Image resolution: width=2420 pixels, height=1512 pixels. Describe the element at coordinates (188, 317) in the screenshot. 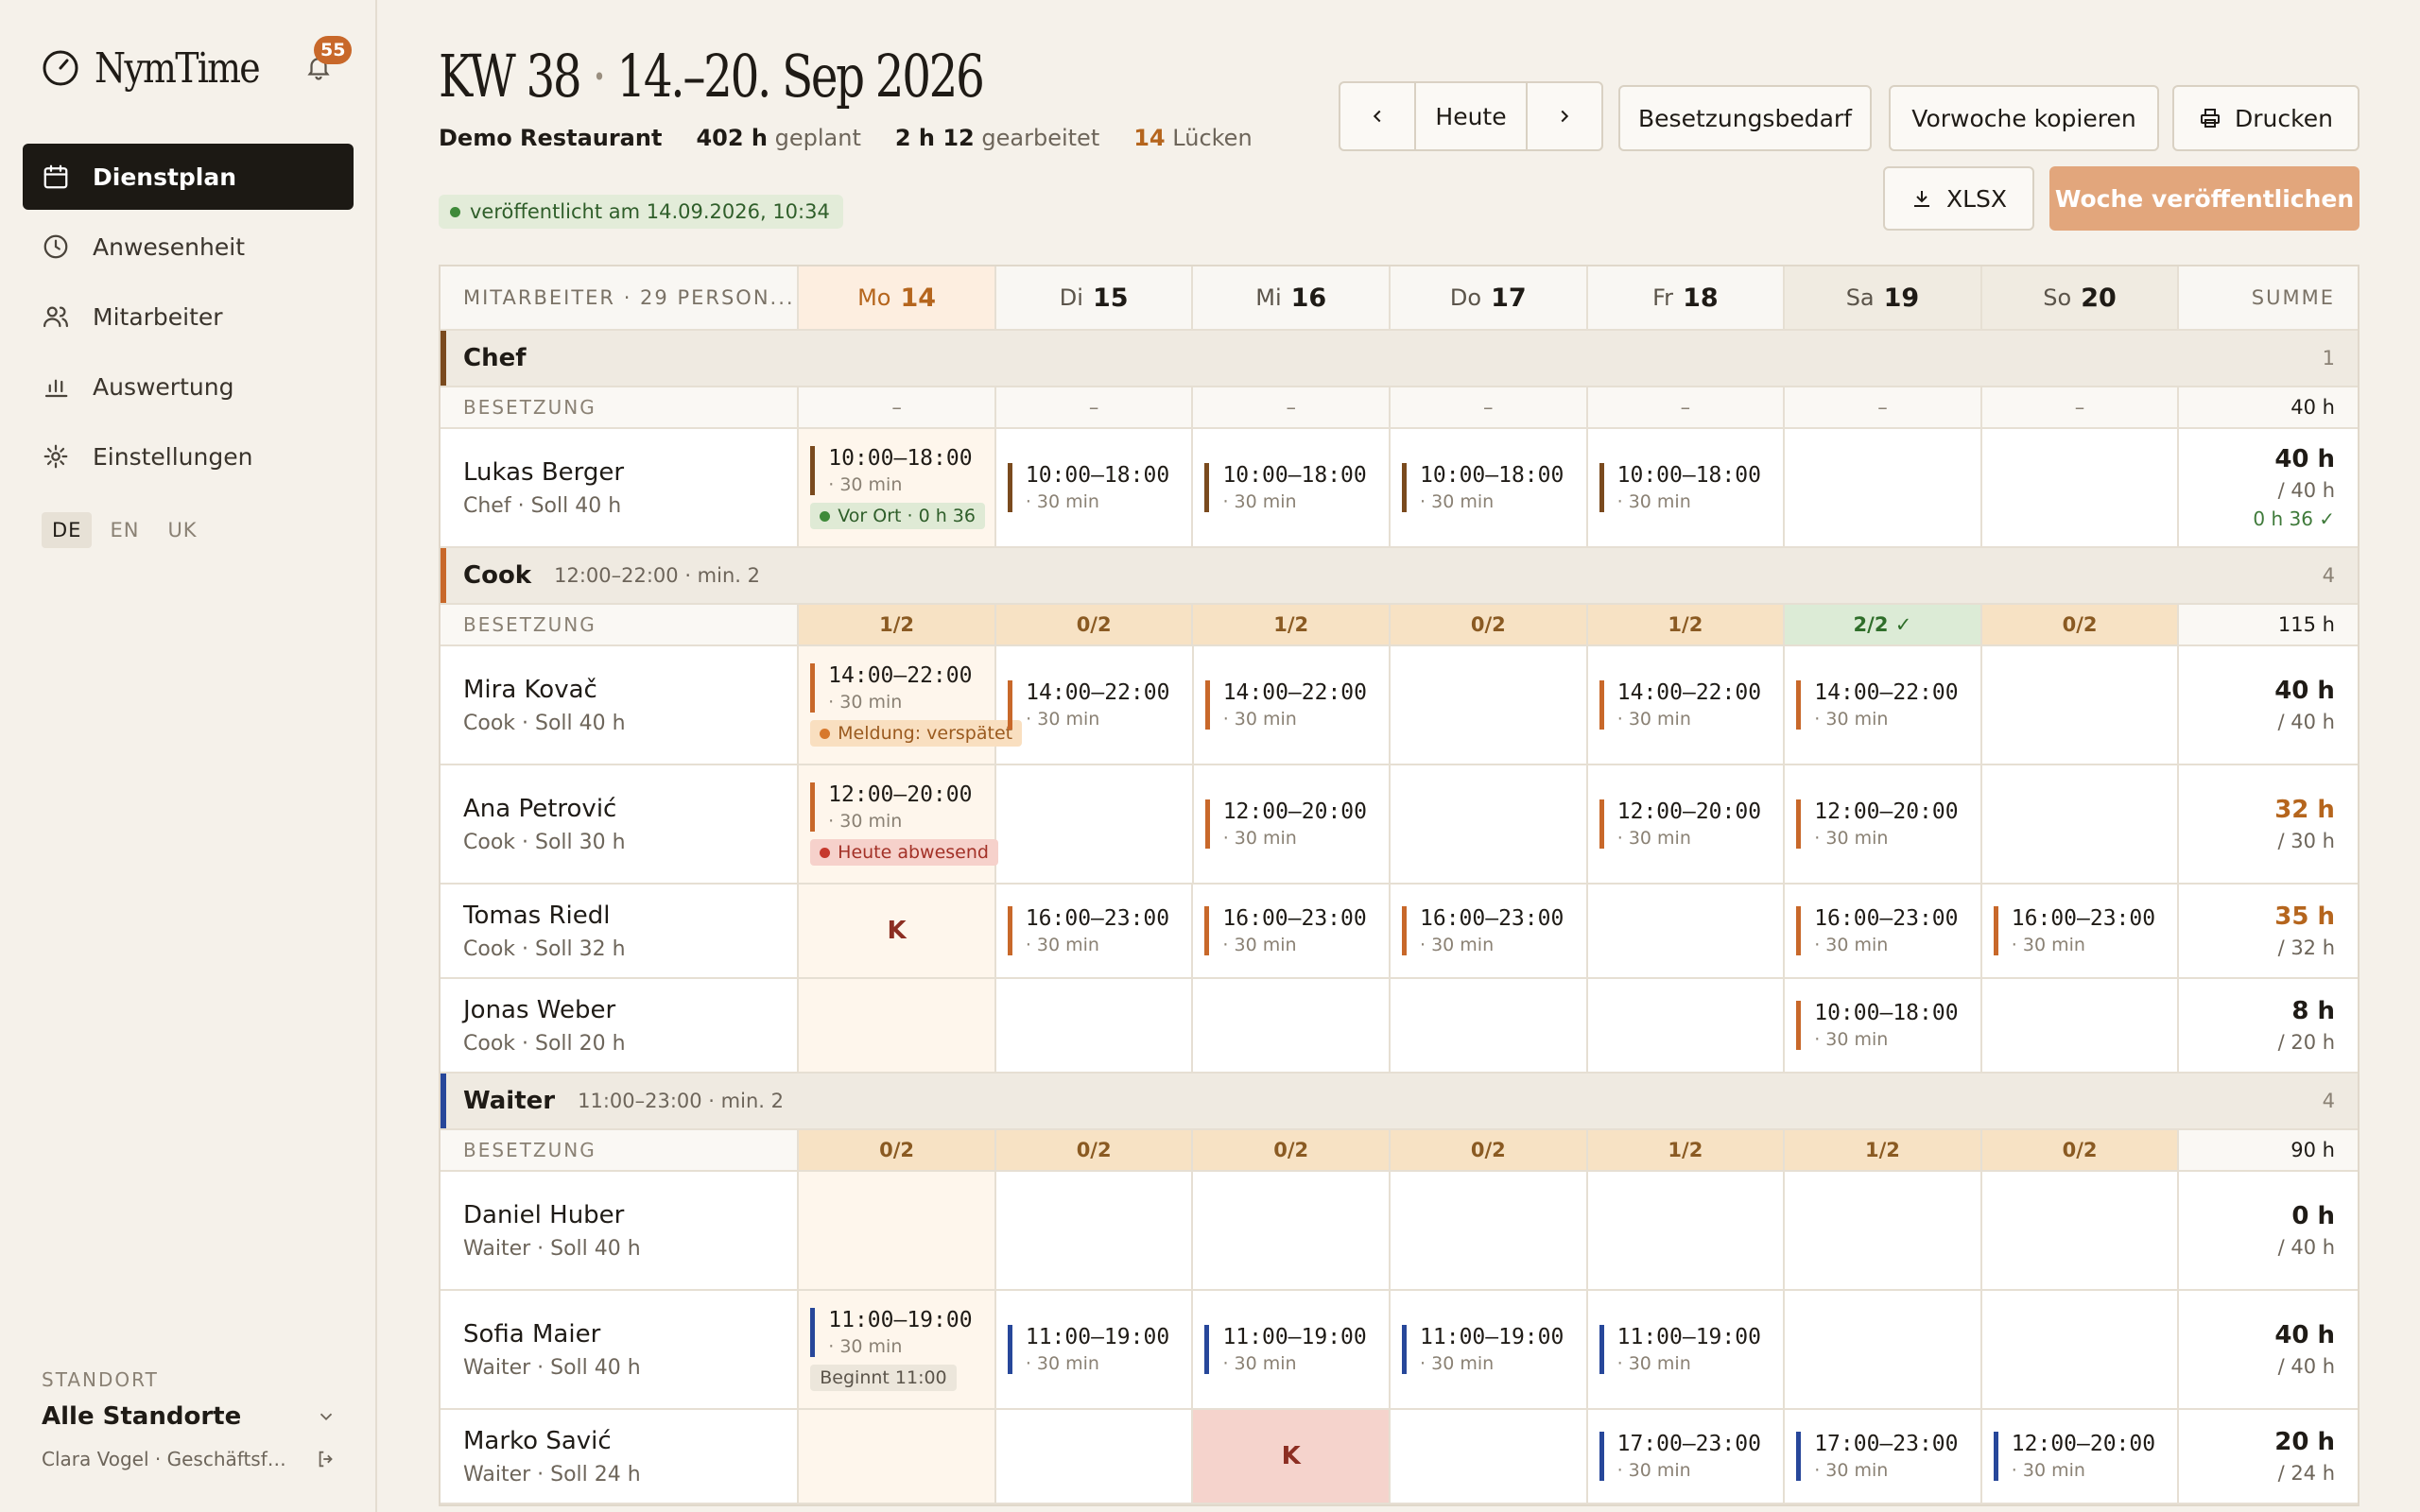

I see `nav-item-mitarbeiter: Mitarbeiter` at that location.